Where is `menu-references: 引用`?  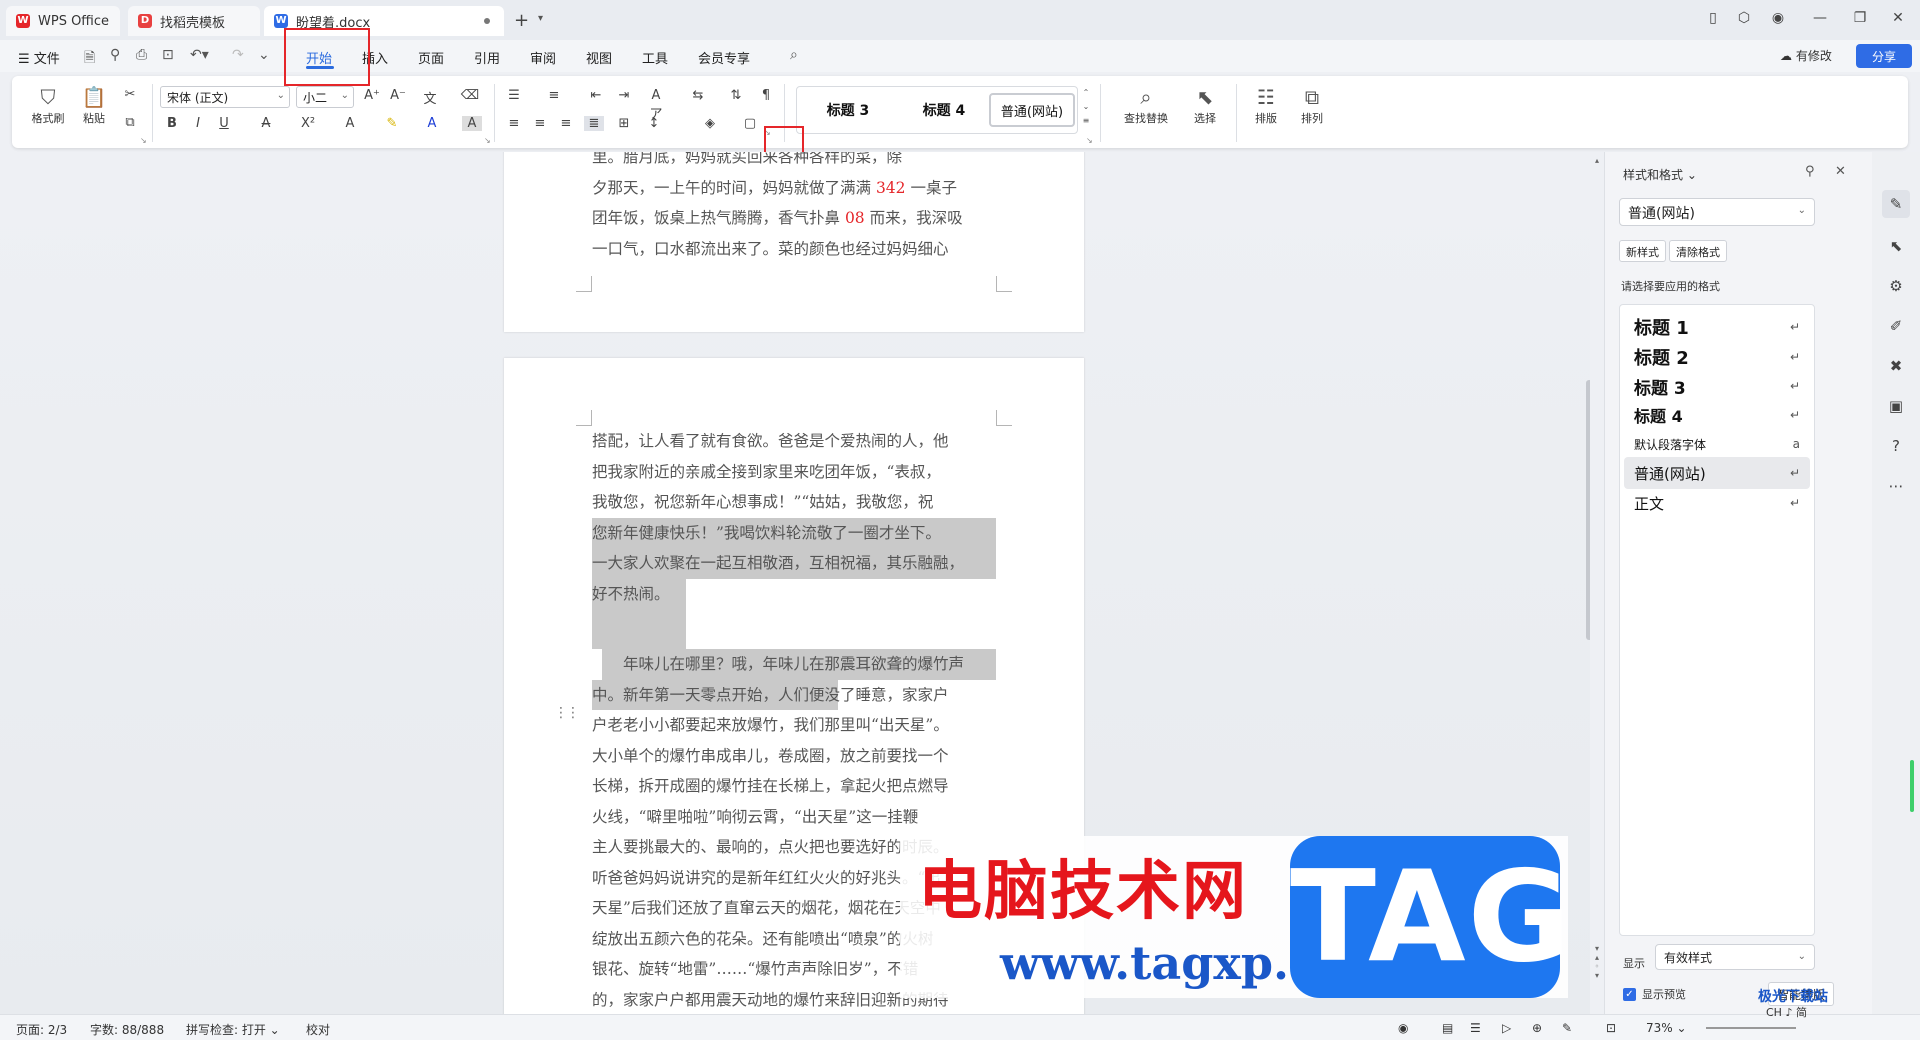
menu-references: 引用 is located at coordinates (487, 57).